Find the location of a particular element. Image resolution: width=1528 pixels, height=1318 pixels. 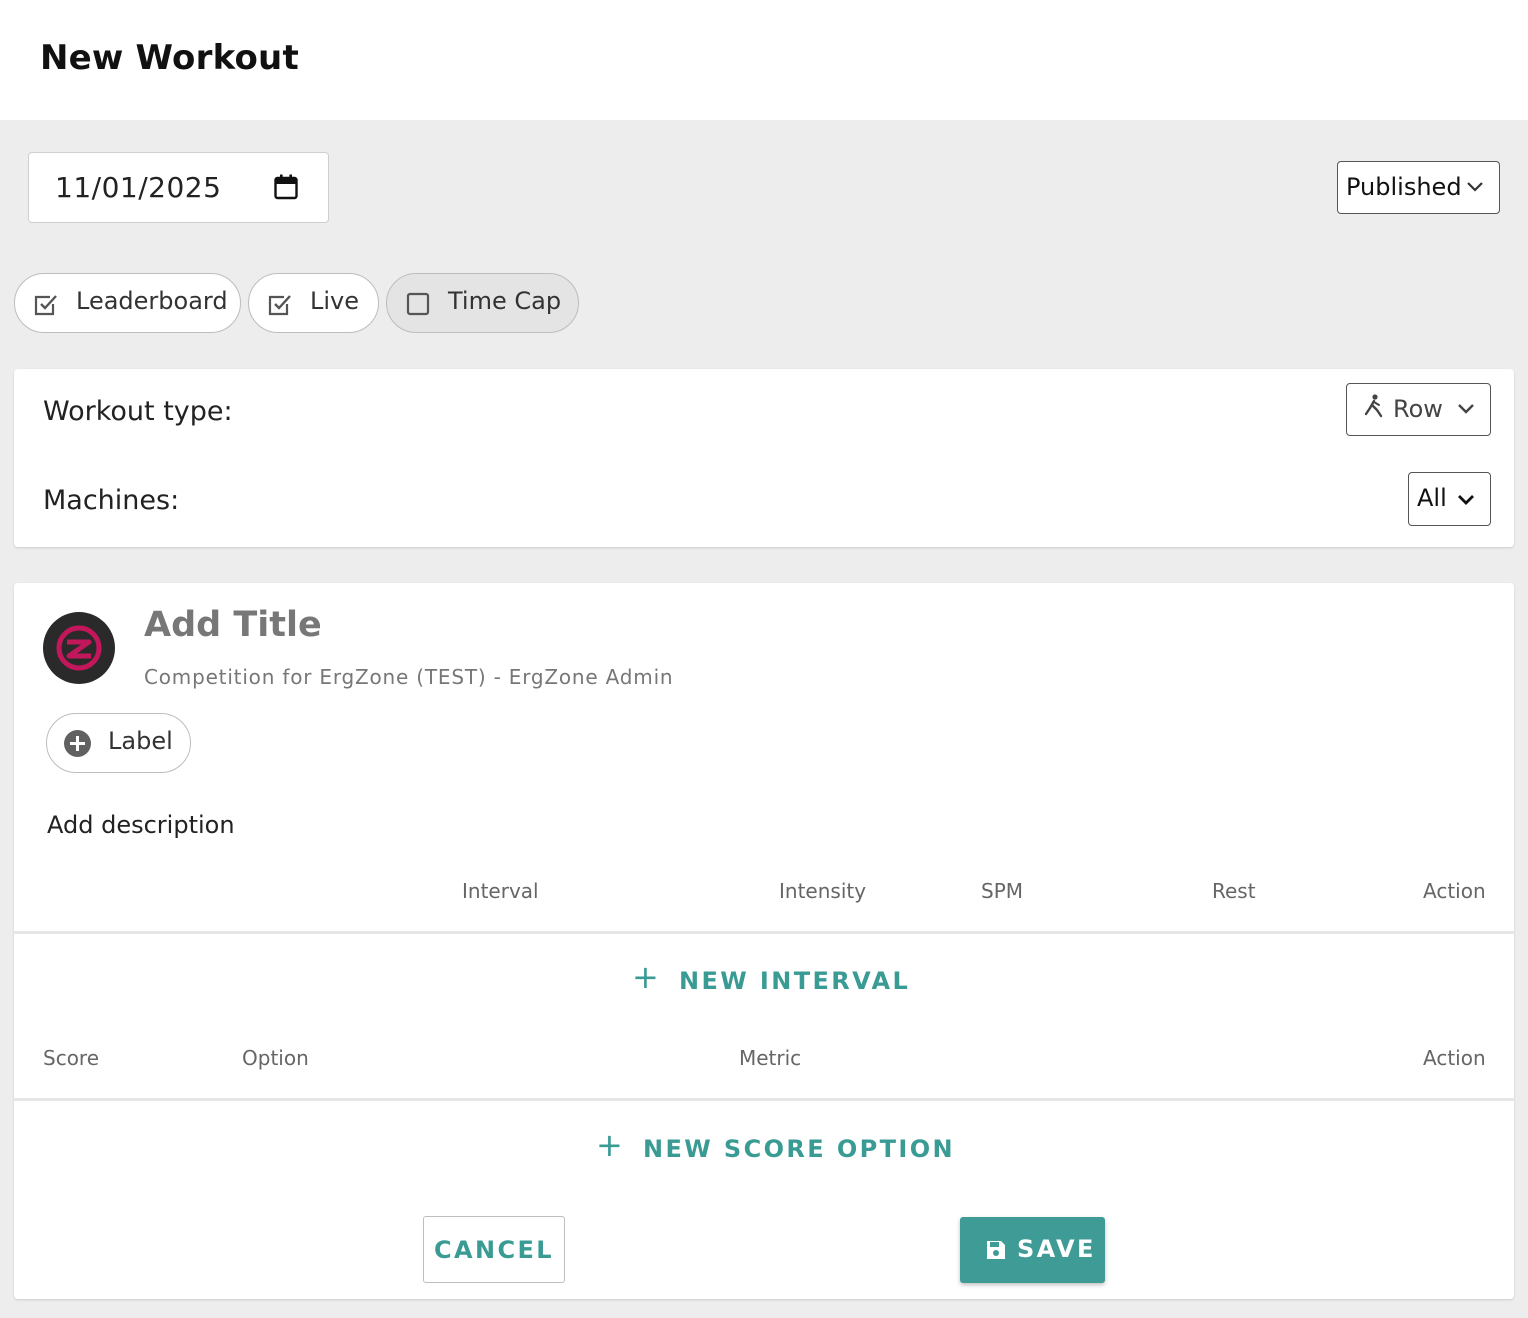

workout-type-value: Row is located at coordinates (1418, 409).